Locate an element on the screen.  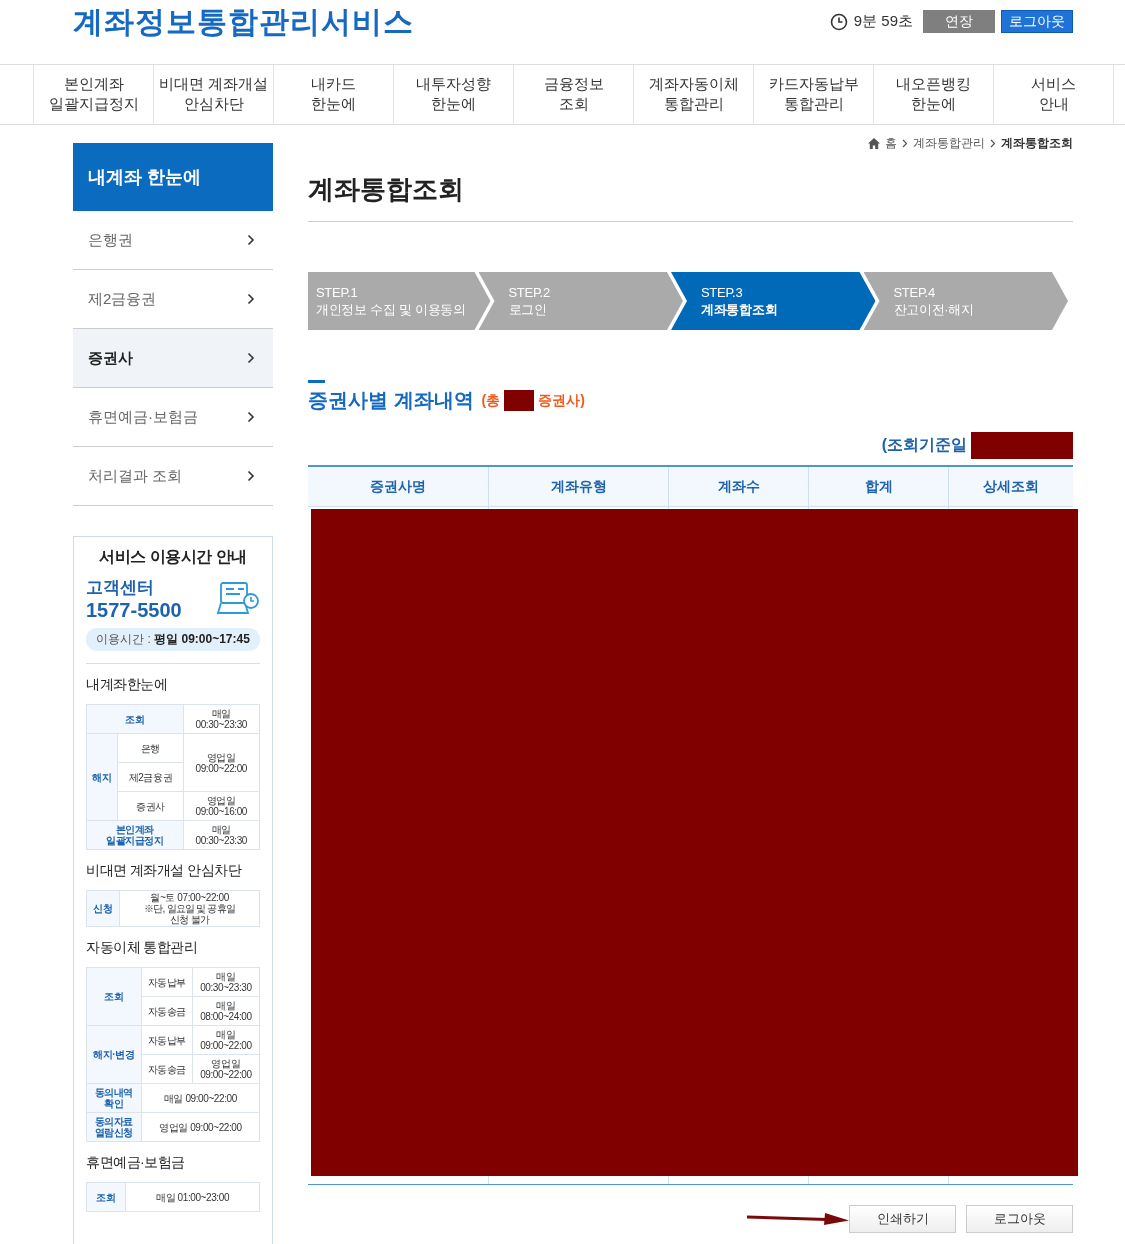
sidebar-title: 내계좌 한눈에 is located at coordinates (173, 177).